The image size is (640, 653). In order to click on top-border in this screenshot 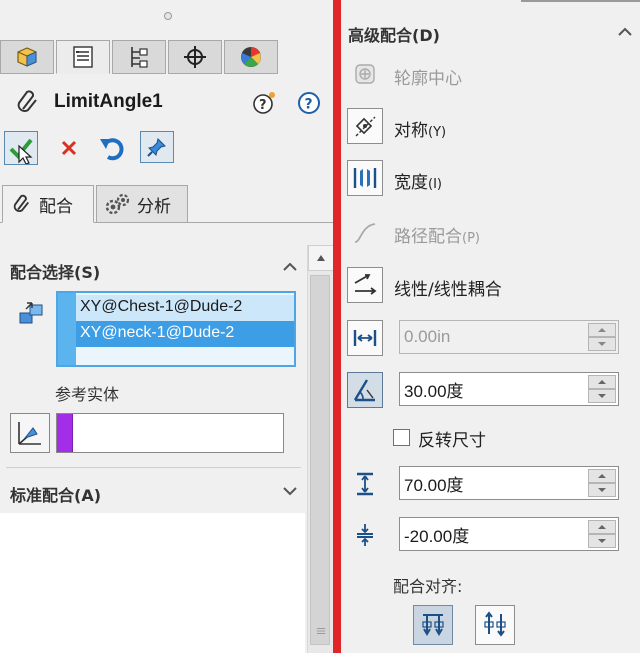, I will do `click(580, 1)`.